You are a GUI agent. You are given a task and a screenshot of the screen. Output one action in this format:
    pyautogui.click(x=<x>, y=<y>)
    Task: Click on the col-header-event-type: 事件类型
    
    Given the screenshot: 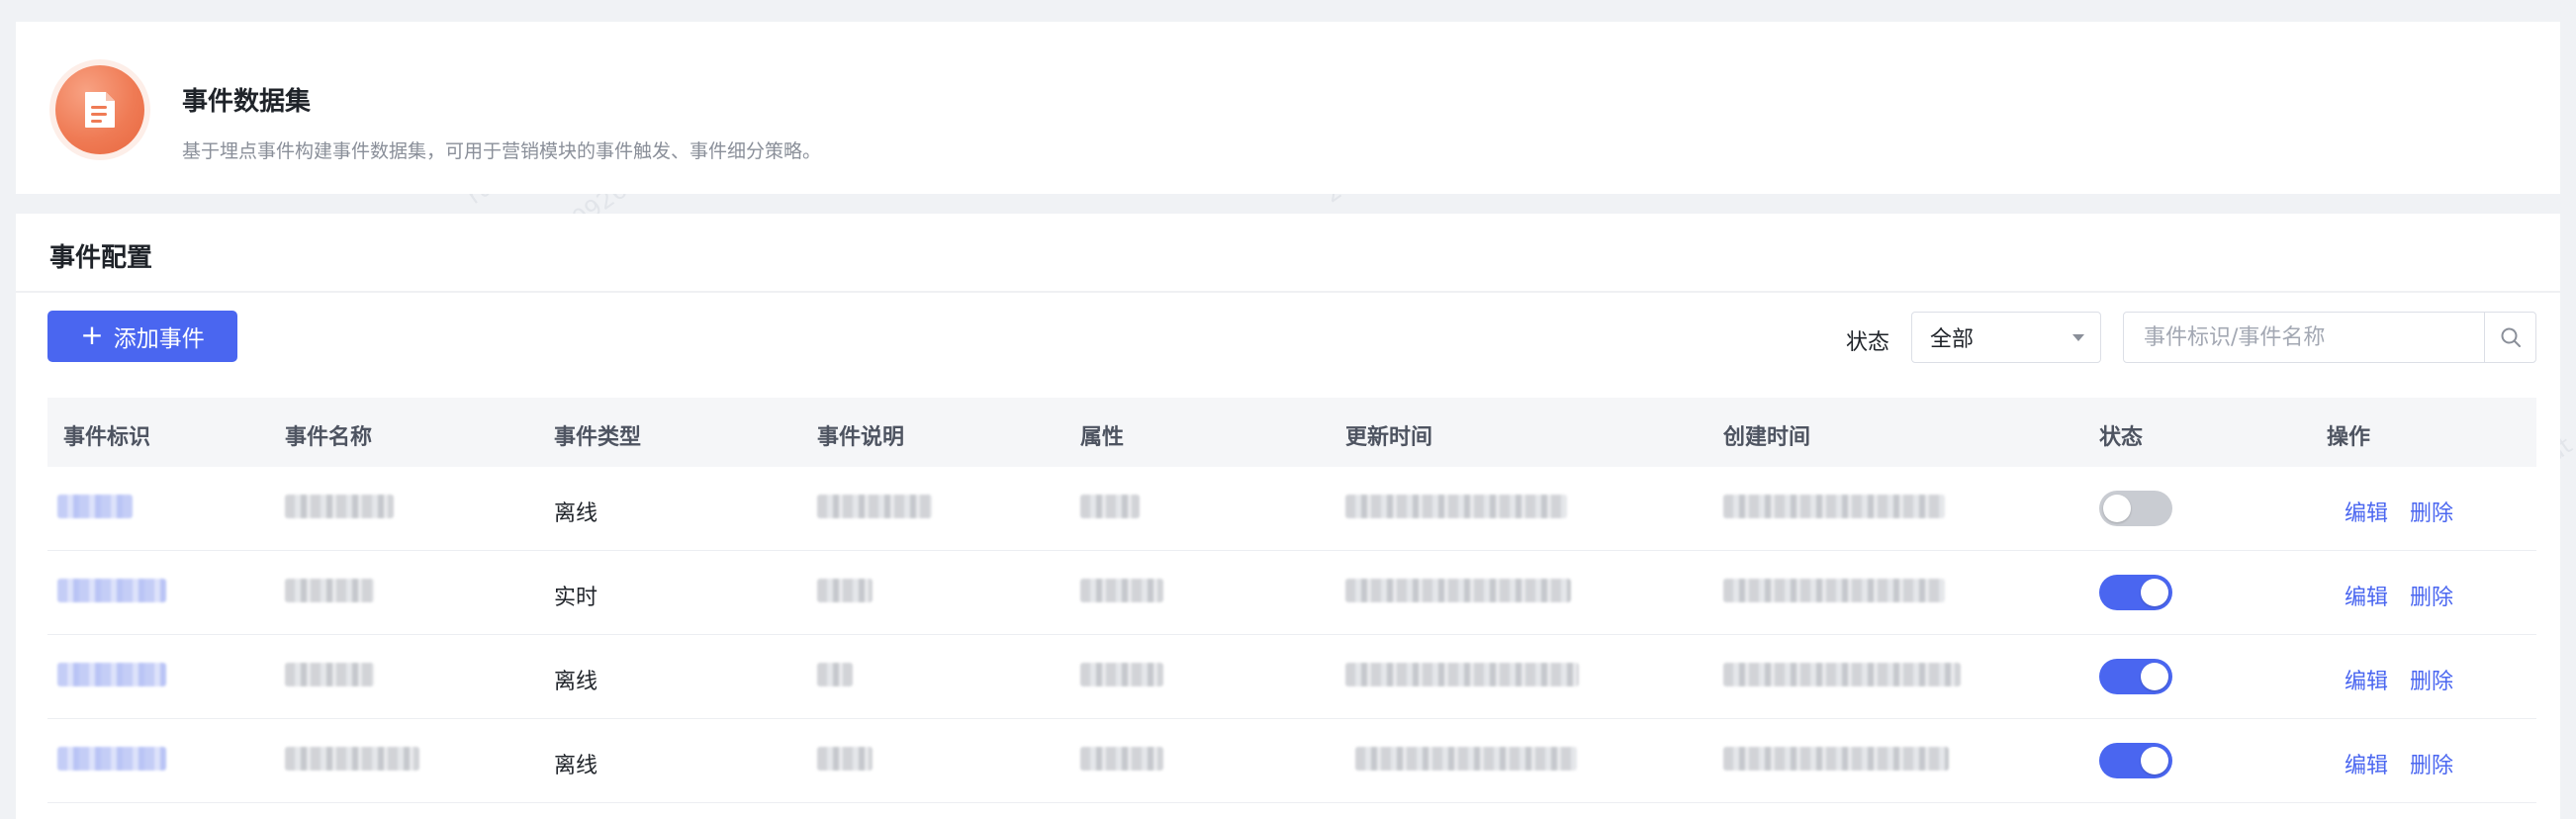 What is the action you would take?
    pyautogui.click(x=598, y=437)
    